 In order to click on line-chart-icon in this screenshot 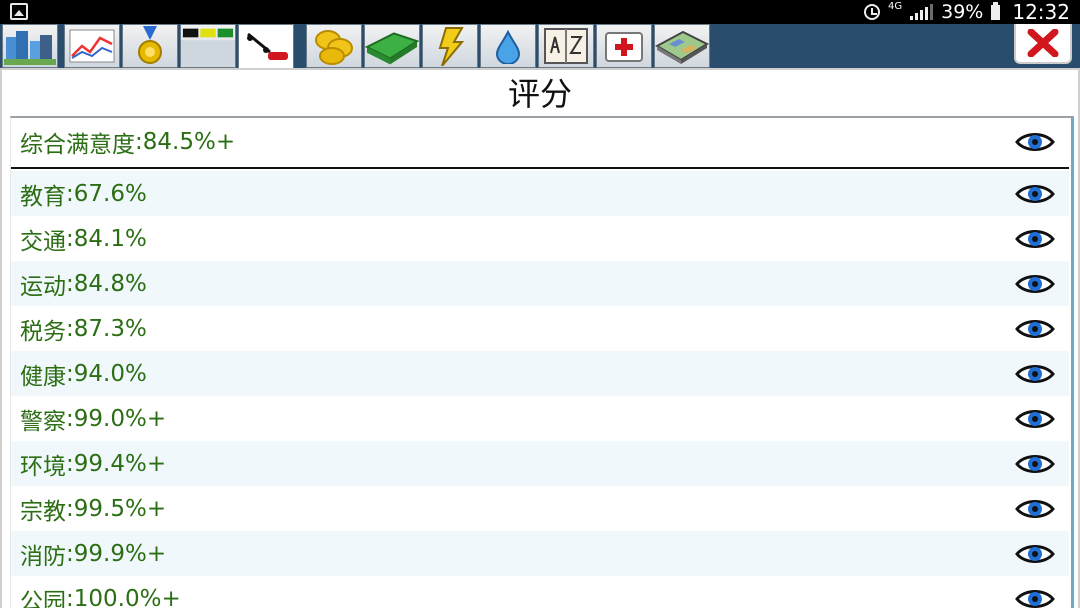, I will do `click(92, 46)`.